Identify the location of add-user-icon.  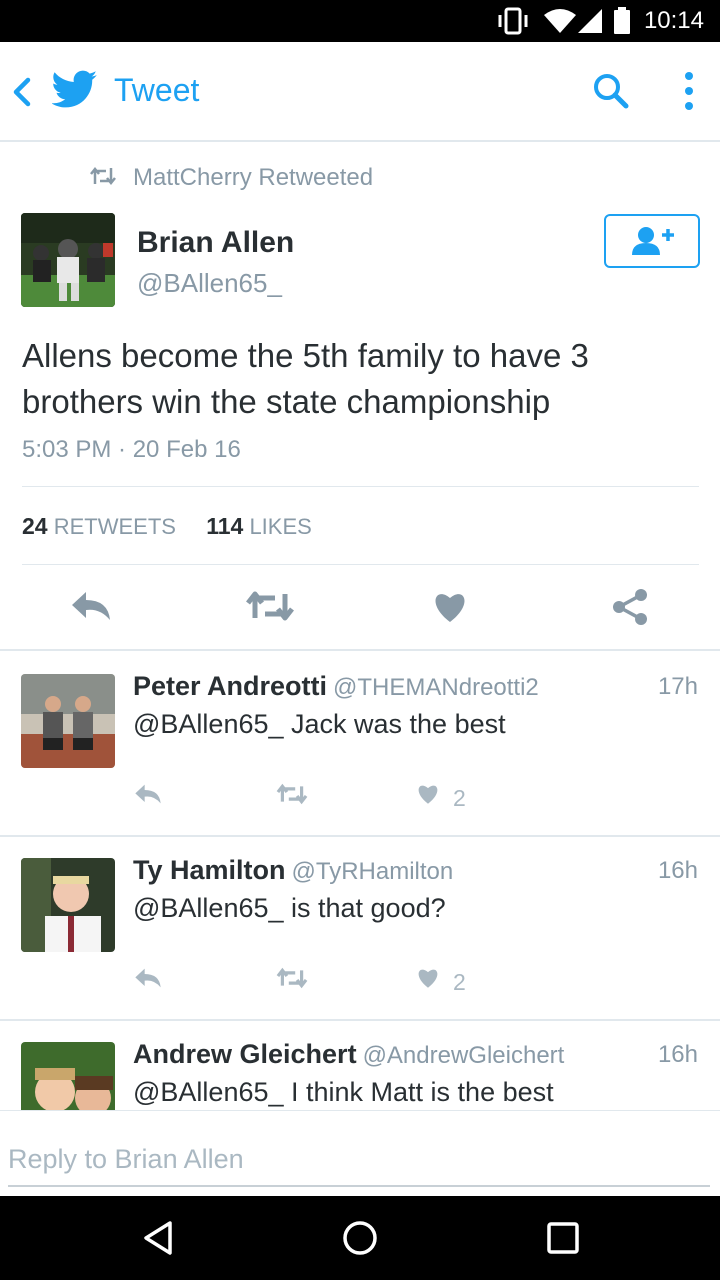
(653, 241).